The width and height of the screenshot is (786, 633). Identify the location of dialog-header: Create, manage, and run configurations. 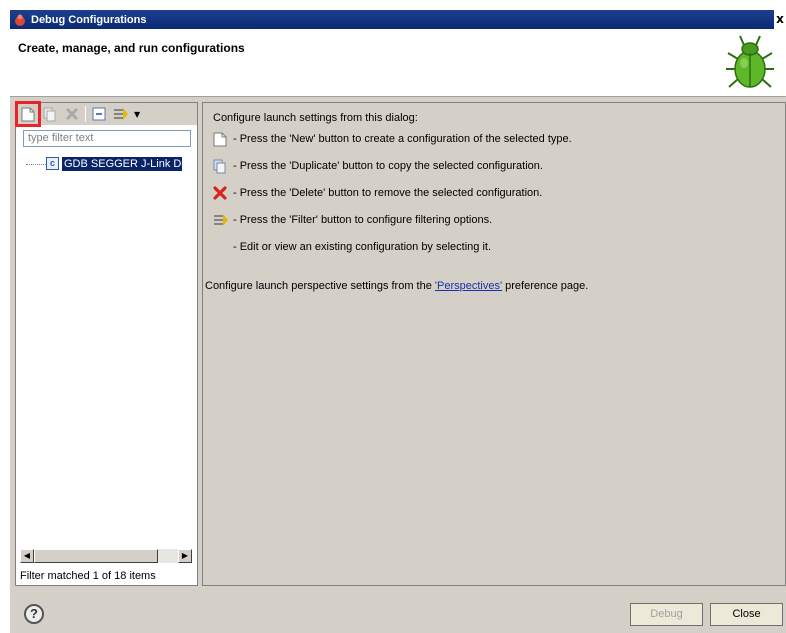
(398, 63).